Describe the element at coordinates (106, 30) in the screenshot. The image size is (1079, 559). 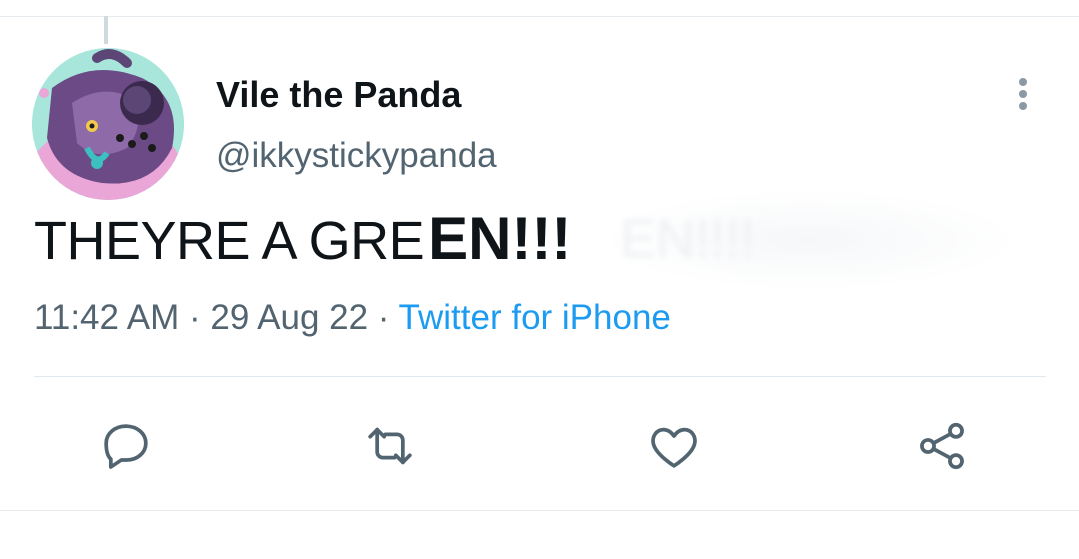
I see `thread-connector-line` at that location.